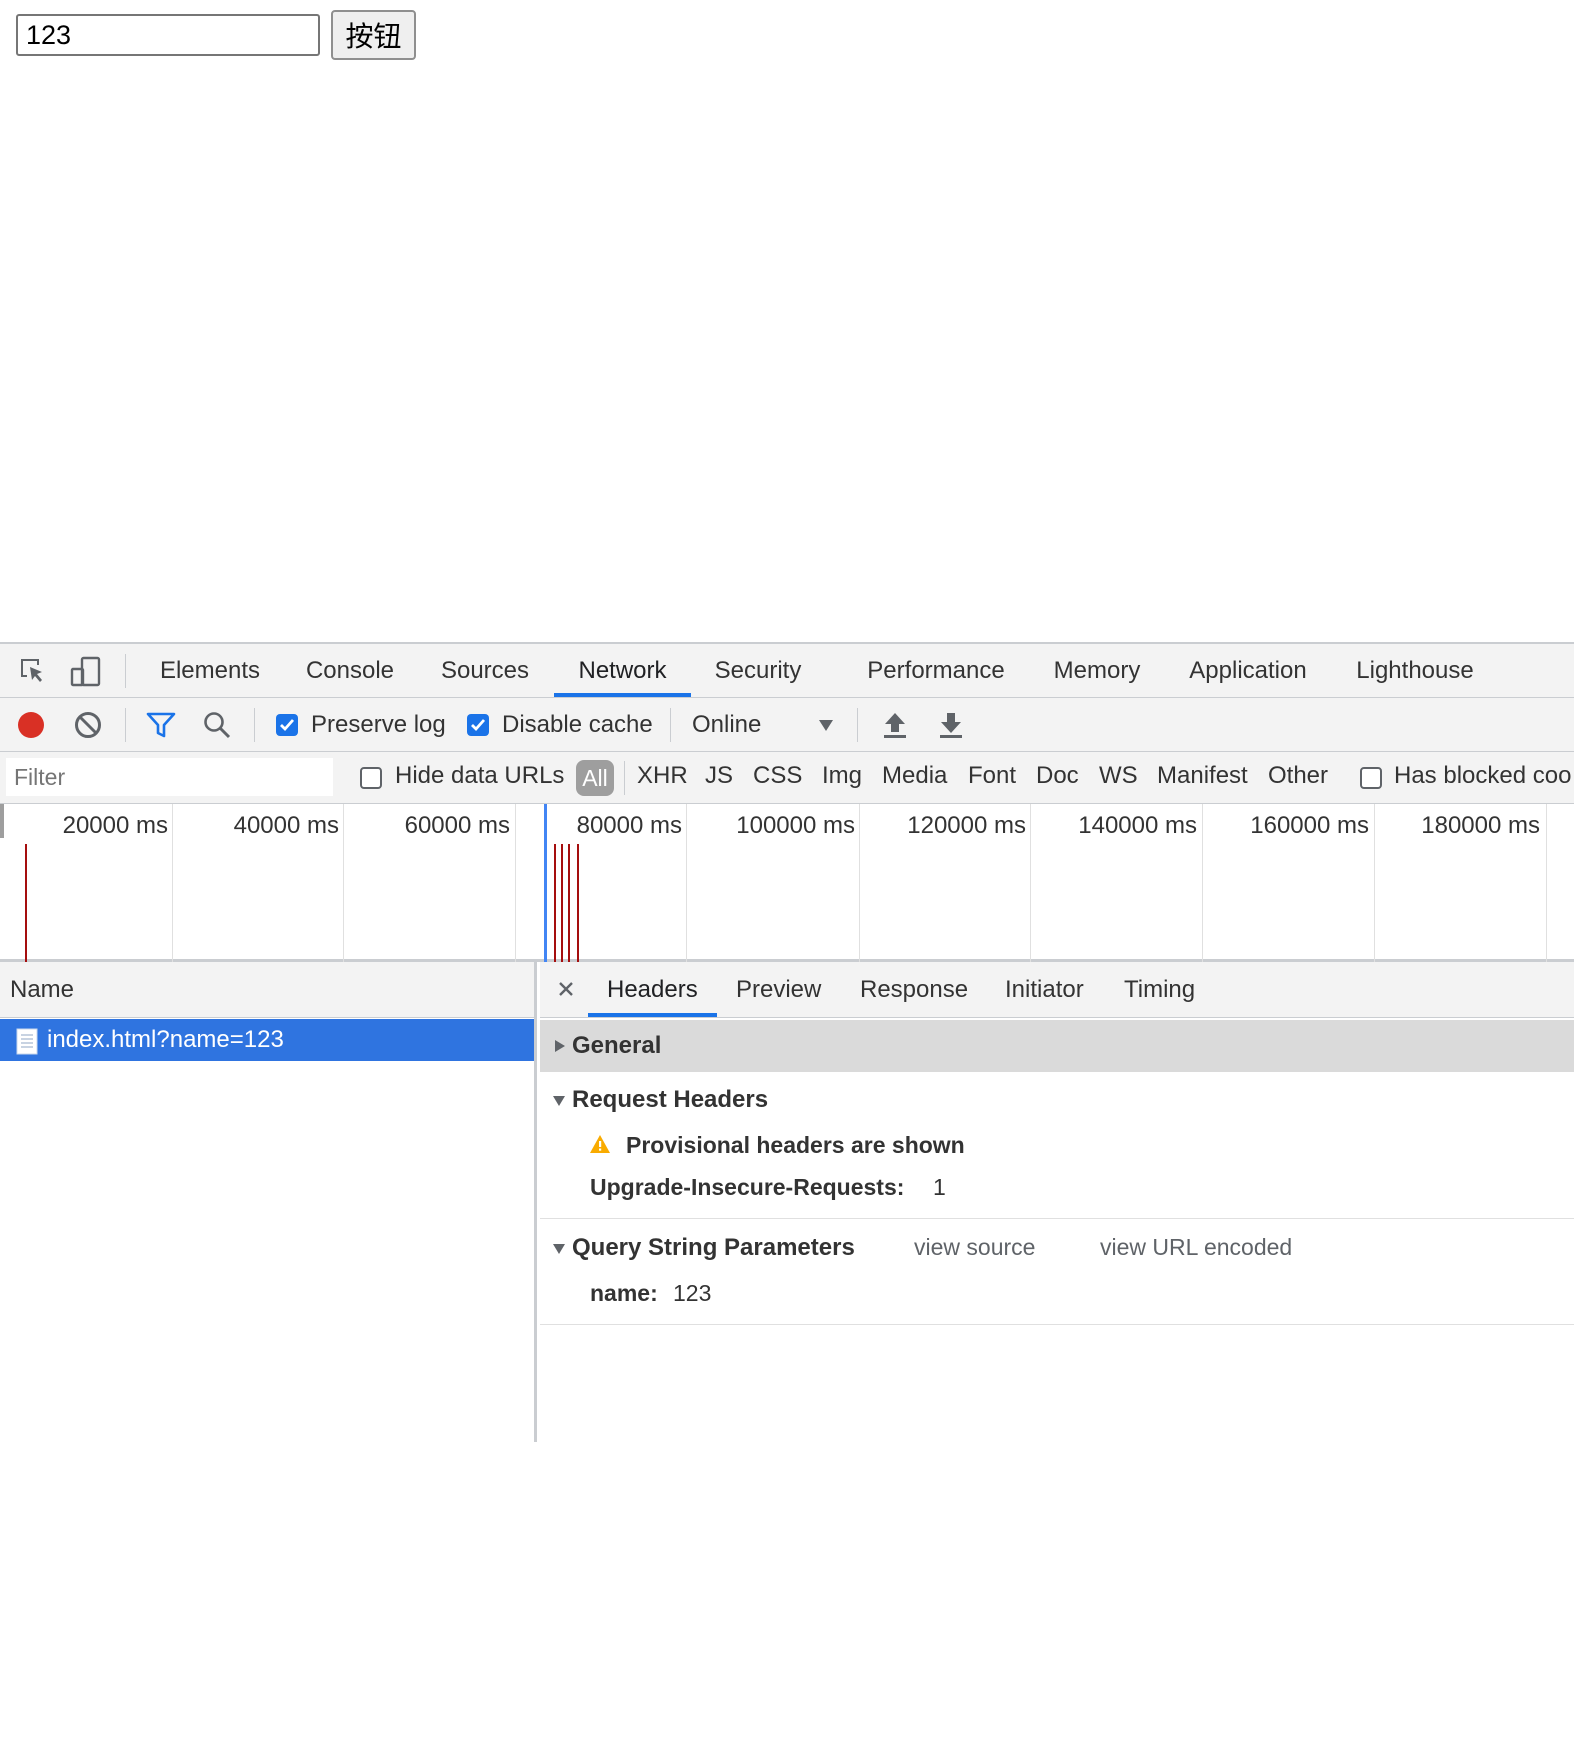 This screenshot has height=1749, width=1574. I want to click on type-filter-js: JS, so click(719, 776).